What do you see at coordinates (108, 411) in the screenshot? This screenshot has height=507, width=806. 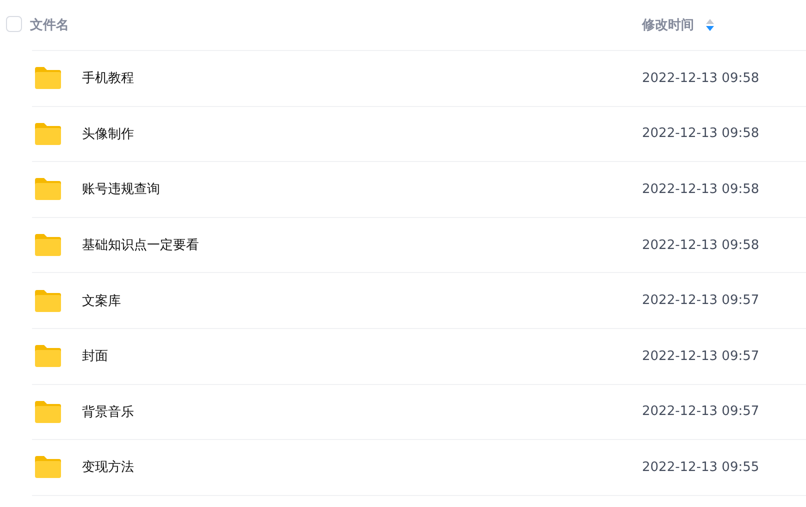 I see `folder-name: 背景音乐` at bounding box center [108, 411].